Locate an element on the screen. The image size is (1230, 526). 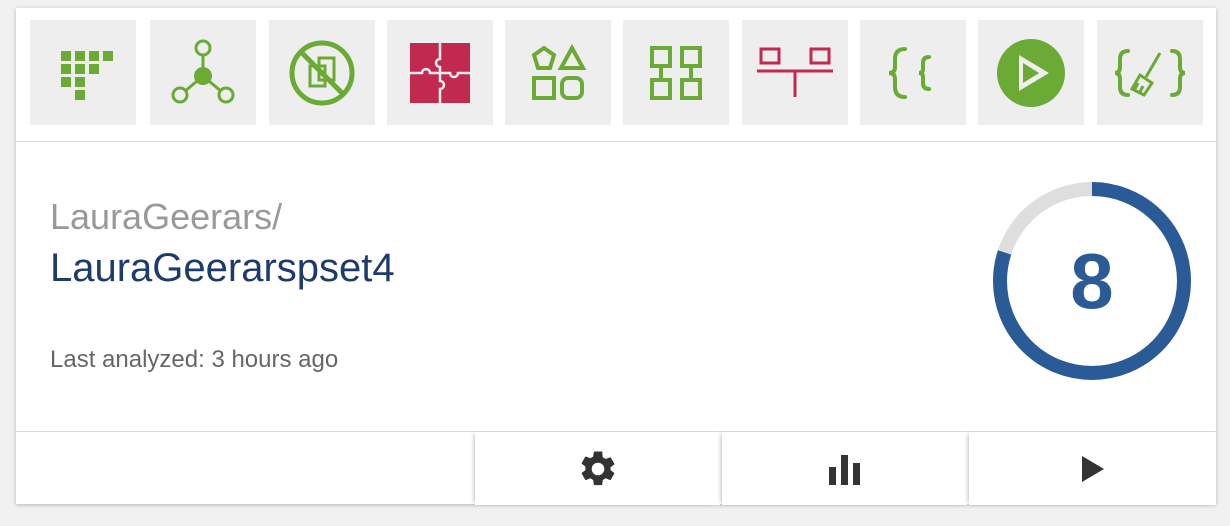
balance-icon is located at coordinates (795, 72).